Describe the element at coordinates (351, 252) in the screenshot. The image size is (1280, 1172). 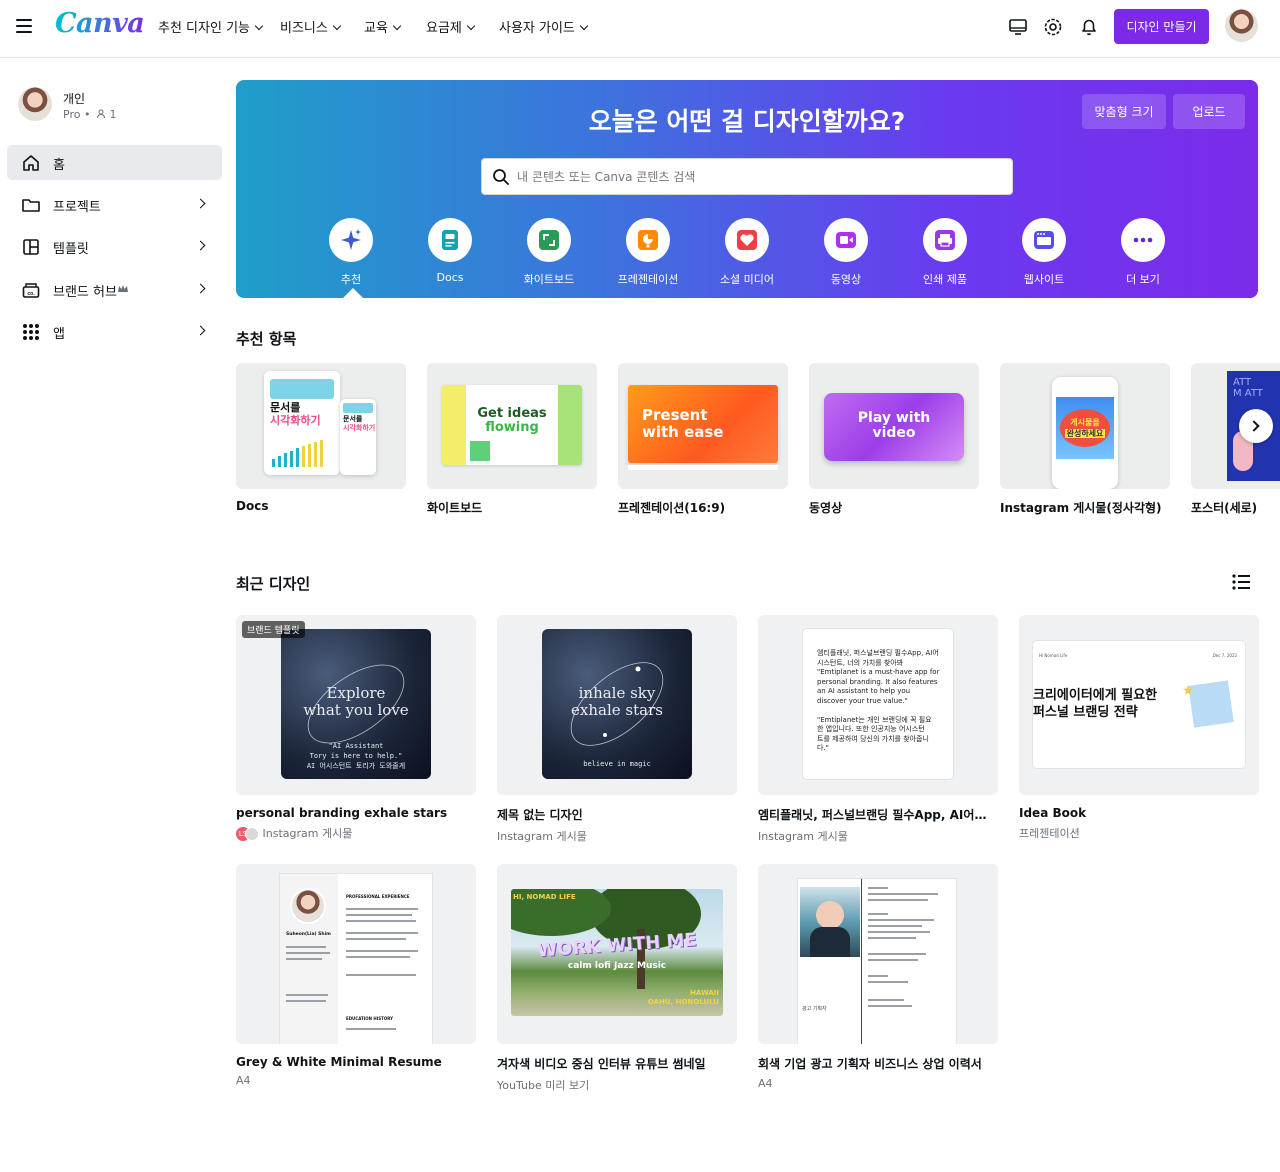
I see `category-recommended: 추천` at that location.